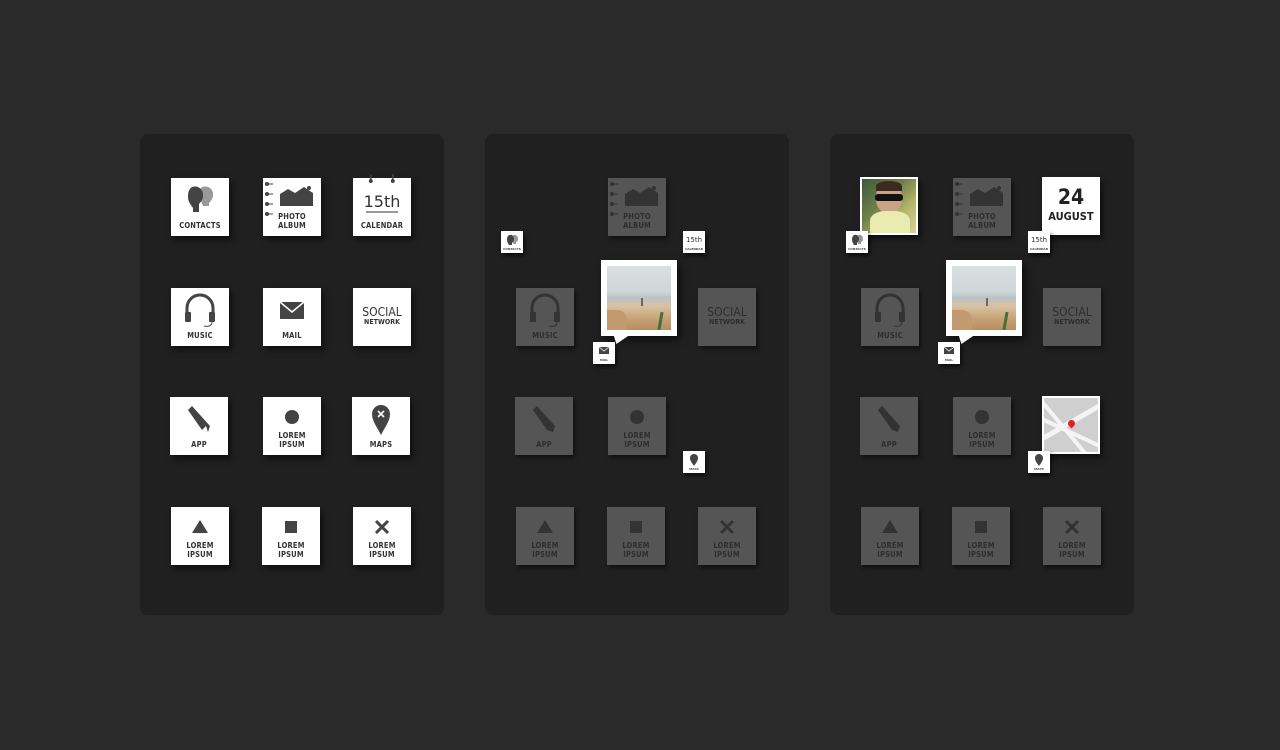  I want to click on mail-label: MAIL, so click(292, 335).